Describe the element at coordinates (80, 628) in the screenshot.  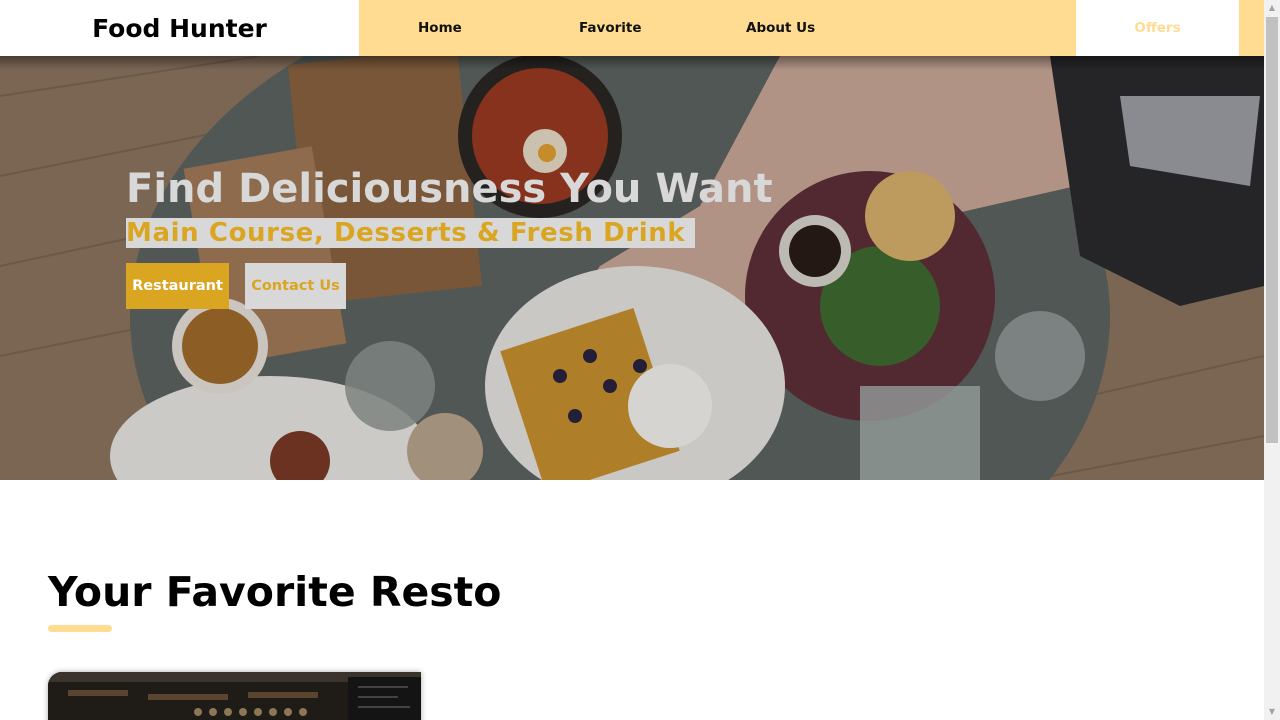
I see `section-title-underline` at that location.